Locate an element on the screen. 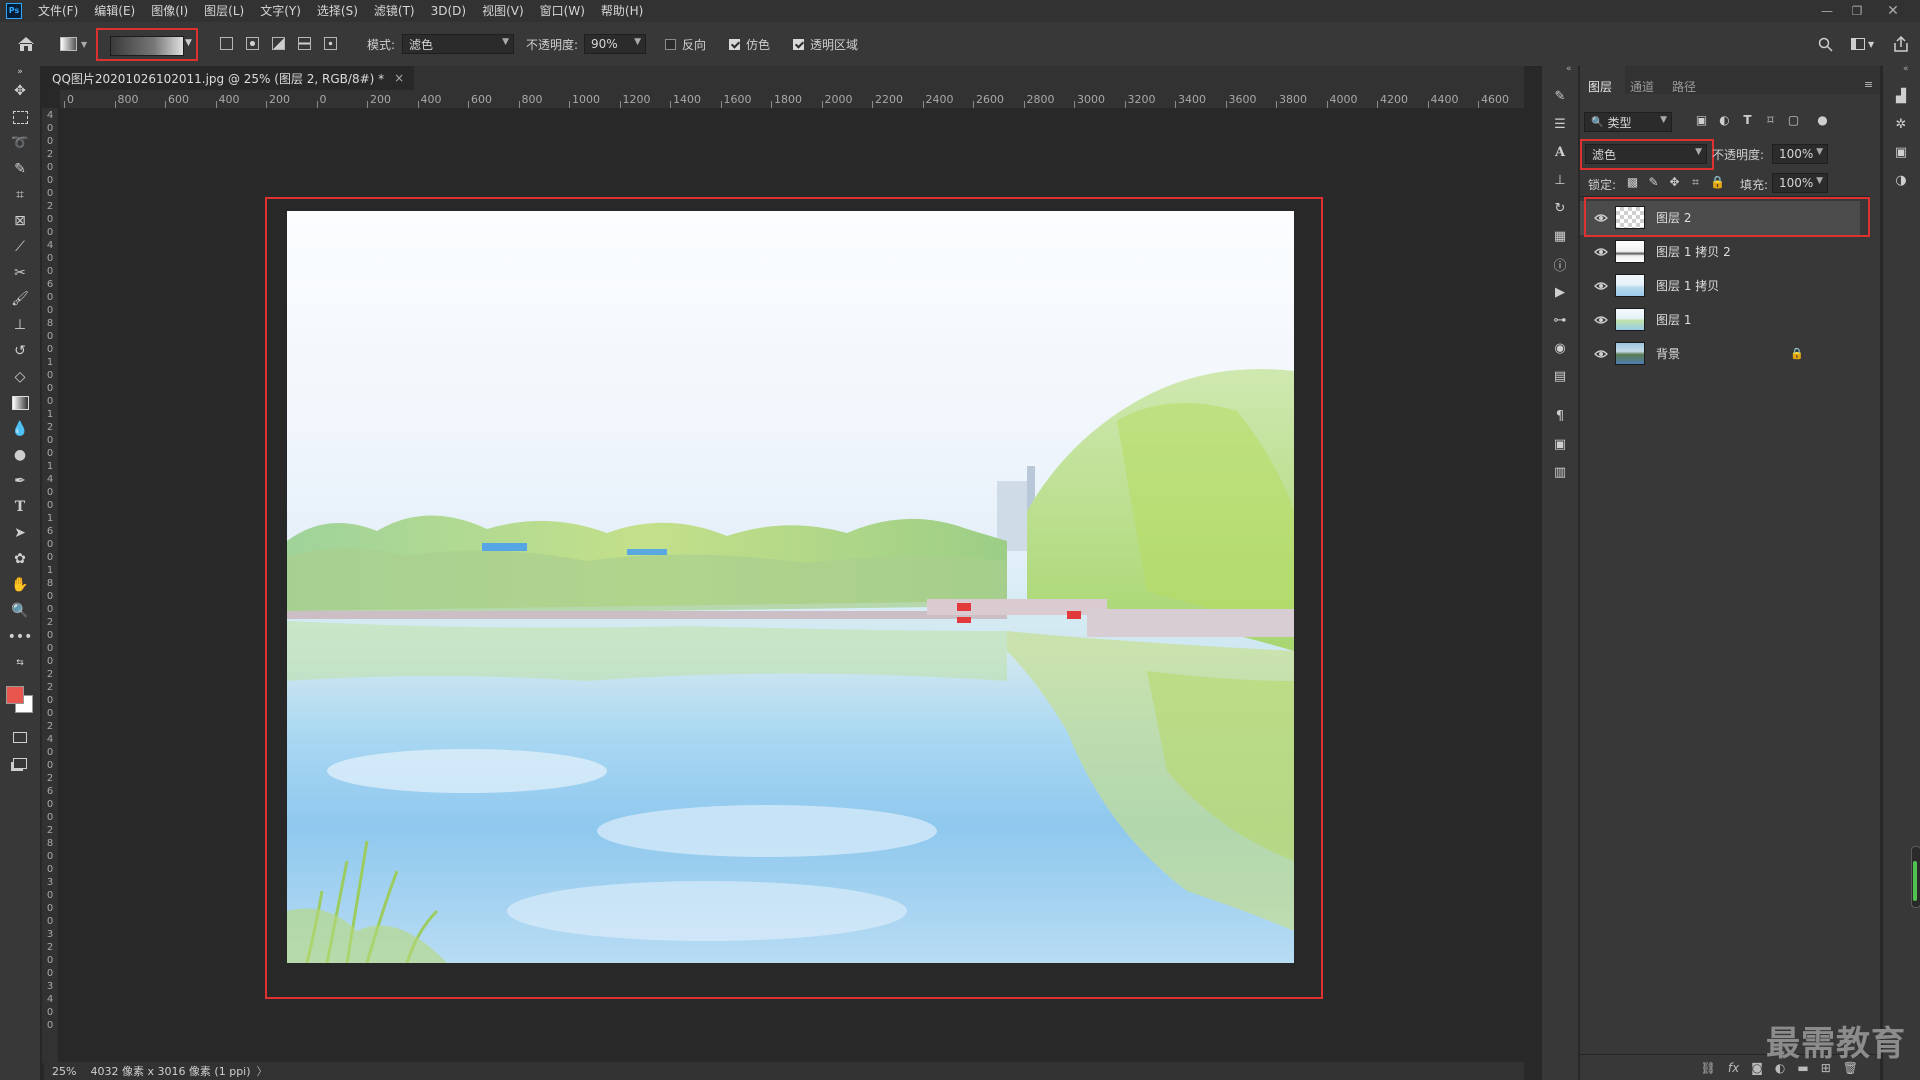 The height and width of the screenshot is (1080, 1920). lock-position-icon: ✥ is located at coordinates (1674, 182).